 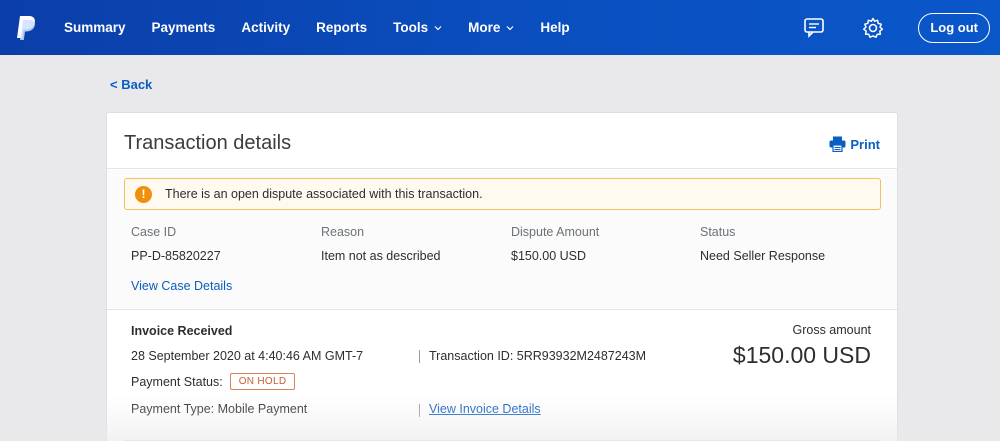 What do you see at coordinates (176, 244) in the screenshot?
I see `case-id-column: Case ID PP-D-85820227` at bounding box center [176, 244].